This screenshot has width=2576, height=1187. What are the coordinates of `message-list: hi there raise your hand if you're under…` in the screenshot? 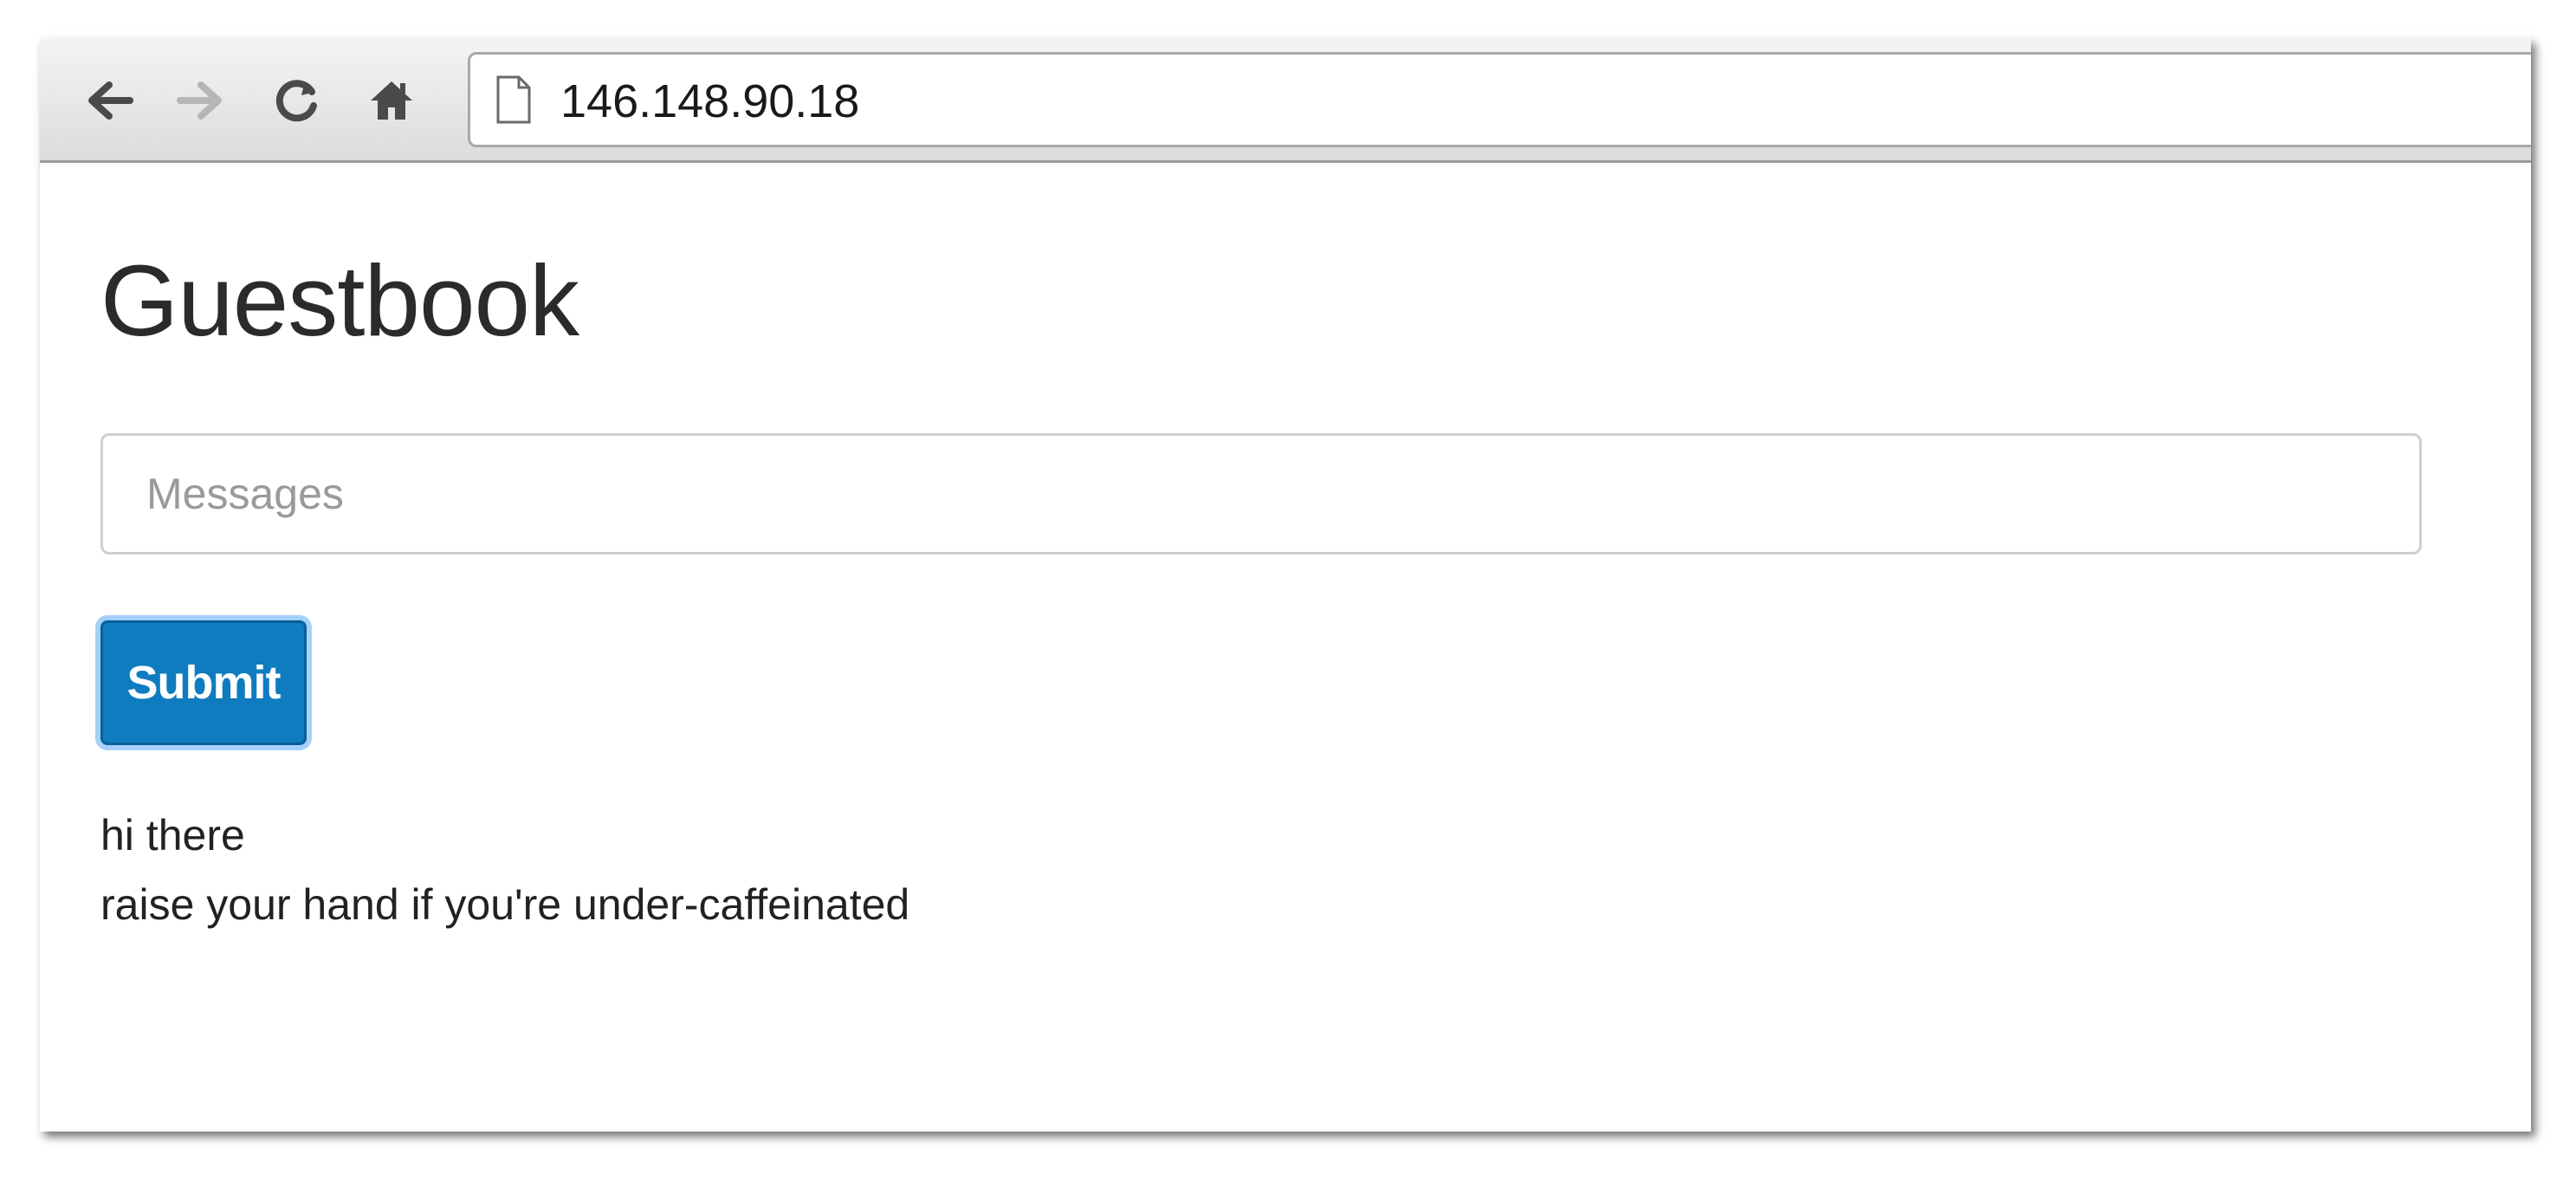 It's located at (504, 870).